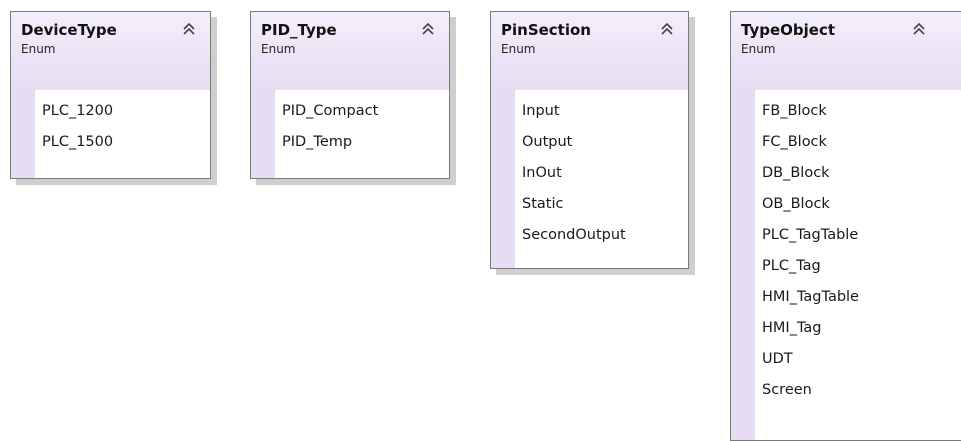 The image size is (961, 441). I want to click on enum-member: PLC_TagTable, so click(858, 235).